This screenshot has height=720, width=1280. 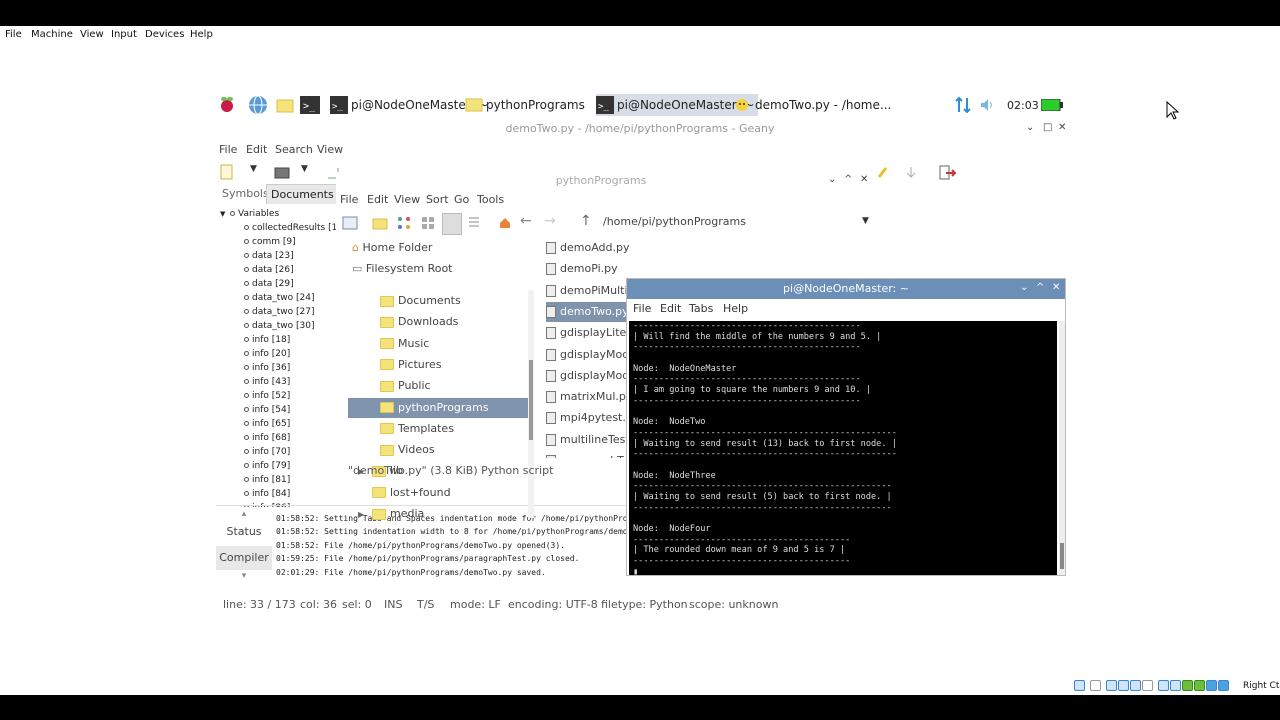 What do you see at coordinates (590, 440) in the screenshot?
I see `file-item: multilineTest.p` at bounding box center [590, 440].